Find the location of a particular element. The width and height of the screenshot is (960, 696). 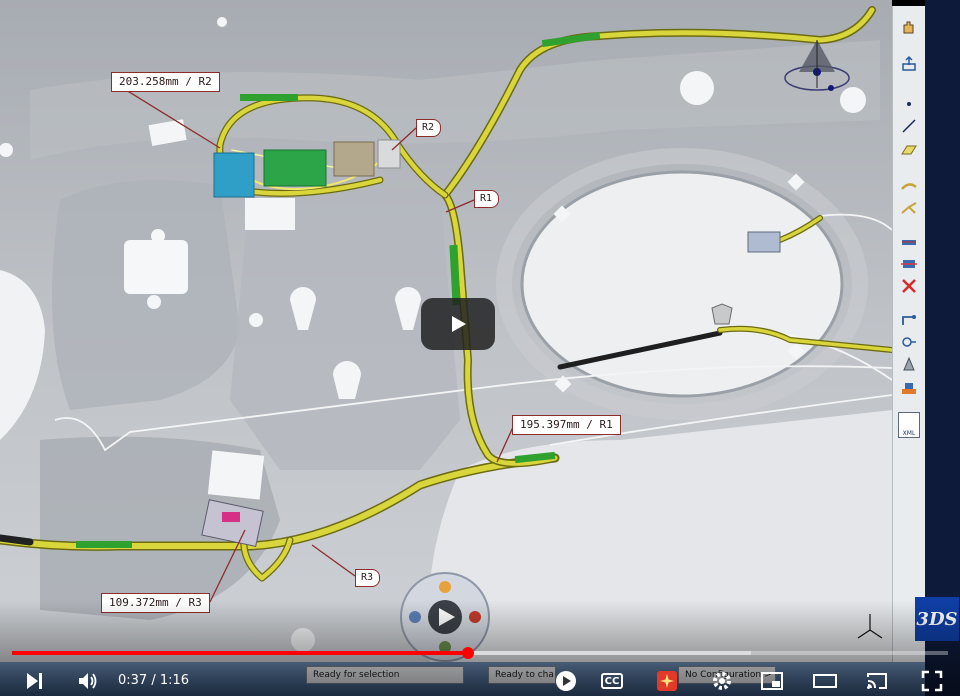

settings-button is located at coordinates (722, 681).